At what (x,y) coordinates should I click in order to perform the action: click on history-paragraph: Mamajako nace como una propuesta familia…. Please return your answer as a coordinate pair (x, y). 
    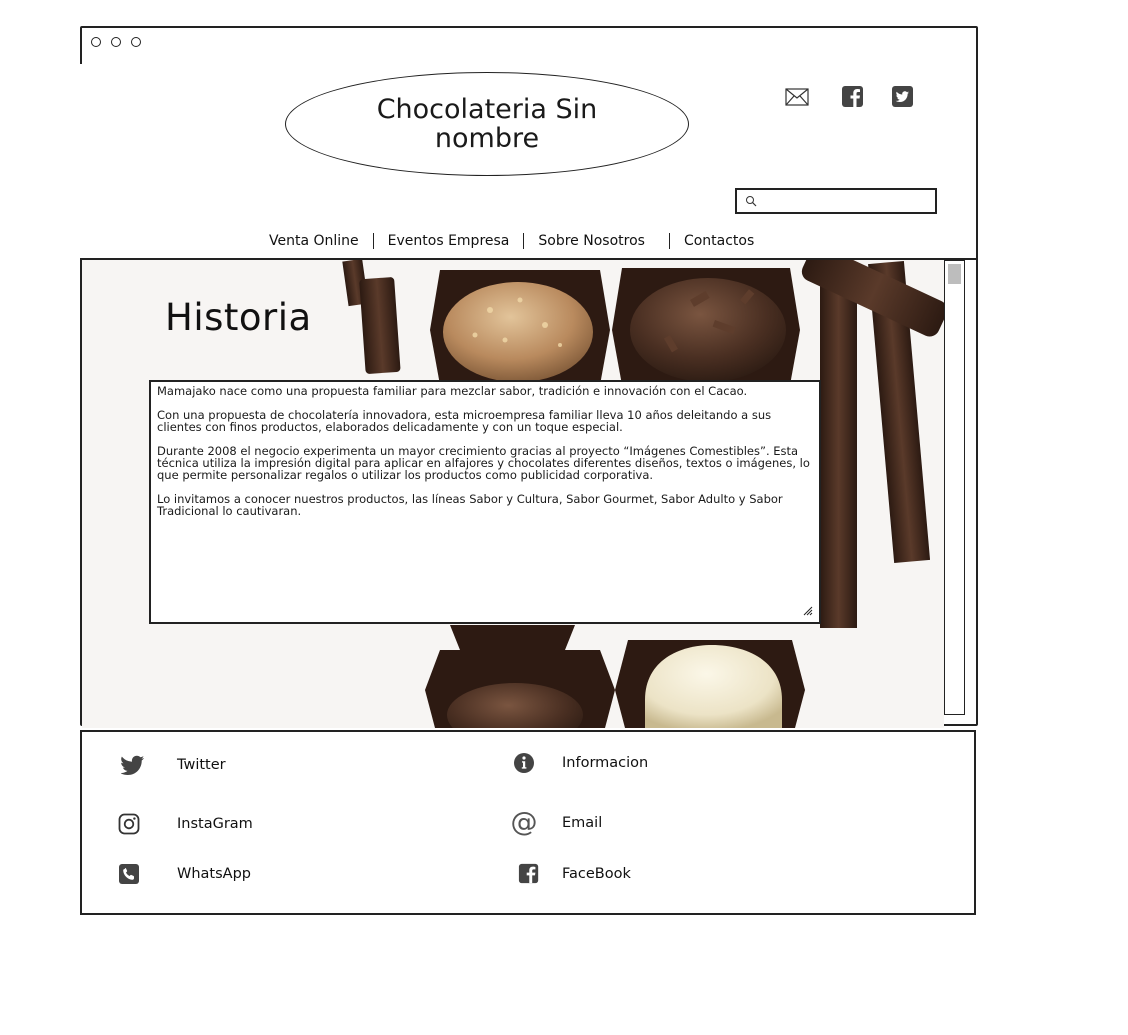
    Looking at the image, I should click on (452, 391).